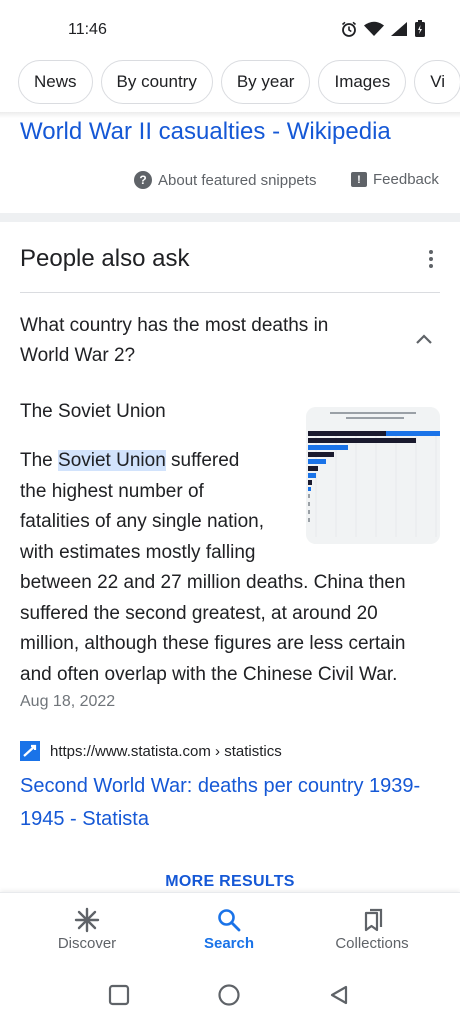  I want to click on system-navigation-bar, so click(230, 995).